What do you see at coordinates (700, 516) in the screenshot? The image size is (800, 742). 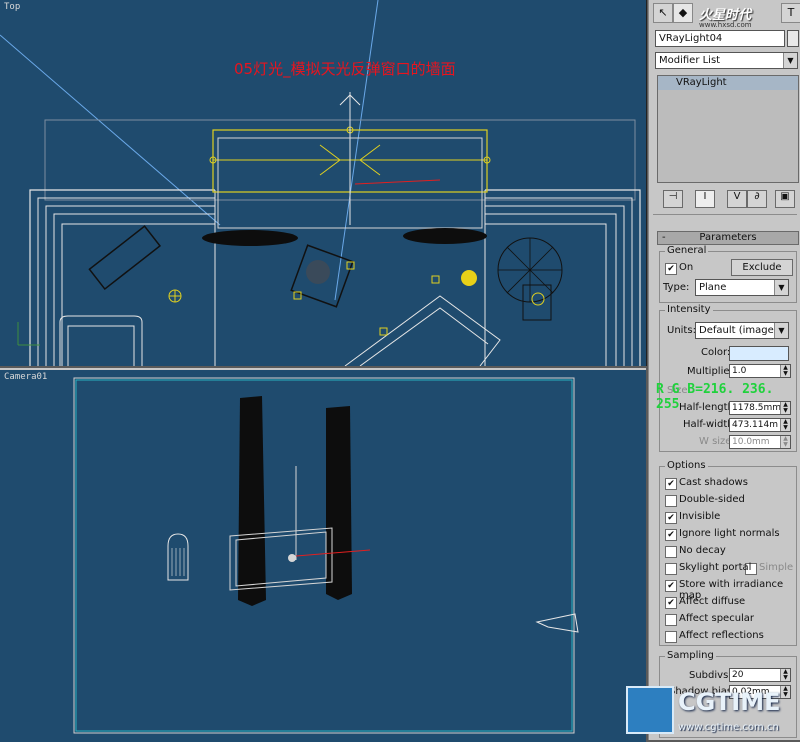 I see `option-label: Invisible` at bounding box center [700, 516].